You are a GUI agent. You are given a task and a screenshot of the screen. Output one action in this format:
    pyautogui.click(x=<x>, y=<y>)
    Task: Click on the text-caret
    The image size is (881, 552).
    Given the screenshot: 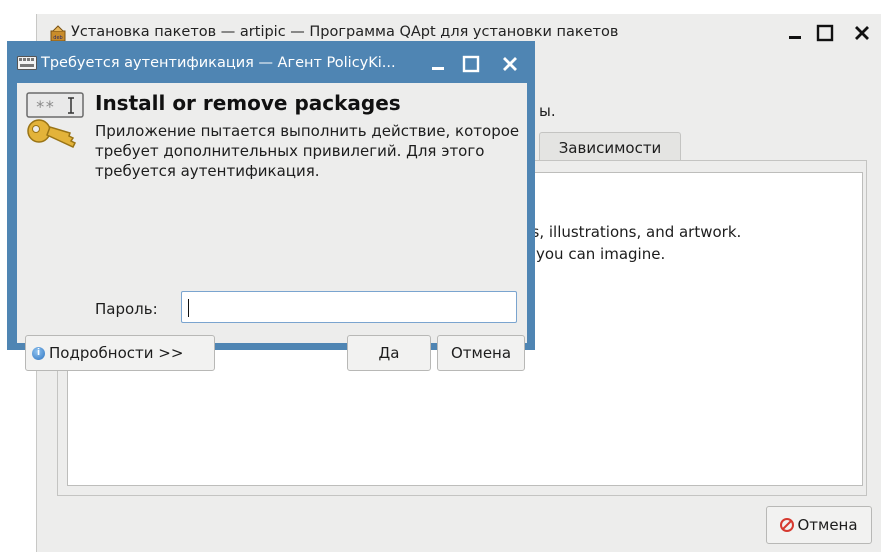 What is the action you would take?
    pyautogui.click(x=188, y=308)
    